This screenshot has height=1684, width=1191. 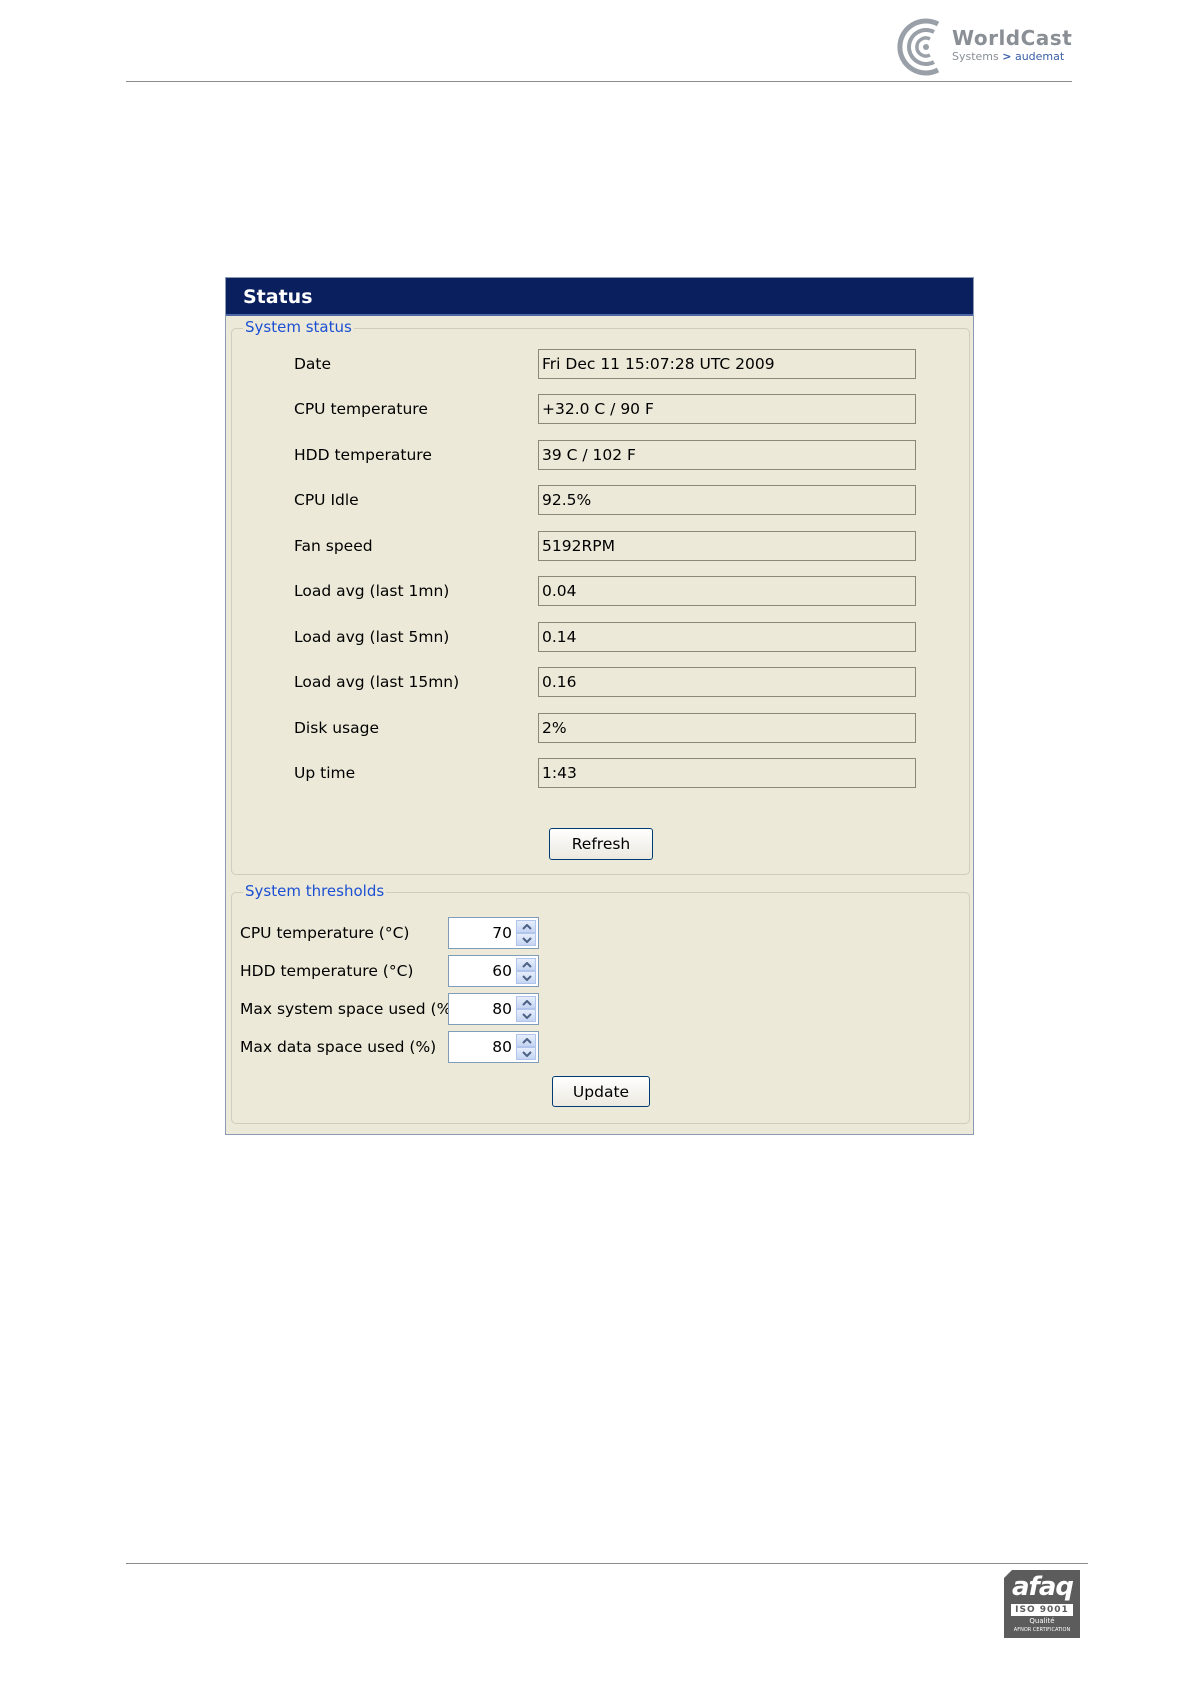 I want to click on threshold-max-data-space-value: 80, so click(x=502, y=1047).